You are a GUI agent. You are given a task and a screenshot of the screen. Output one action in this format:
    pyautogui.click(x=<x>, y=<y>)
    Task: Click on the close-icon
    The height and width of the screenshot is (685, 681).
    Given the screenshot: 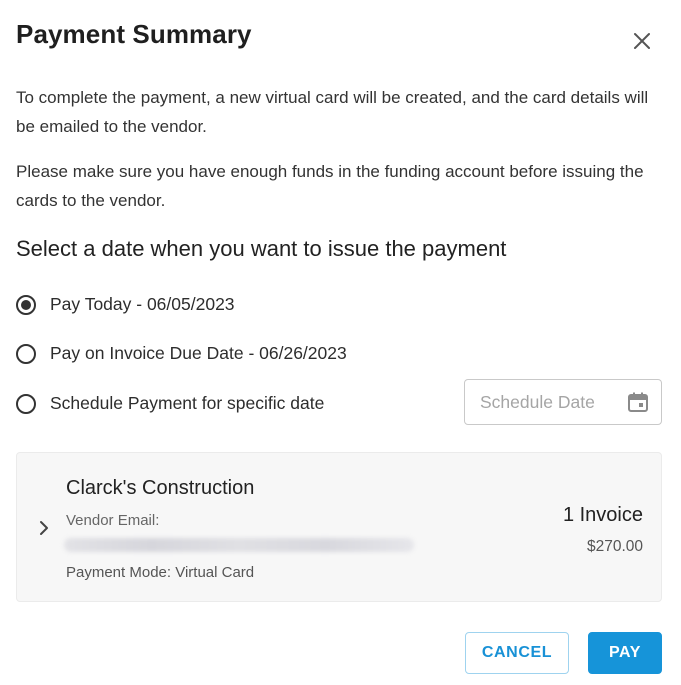 What is the action you would take?
    pyautogui.click(x=642, y=41)
    